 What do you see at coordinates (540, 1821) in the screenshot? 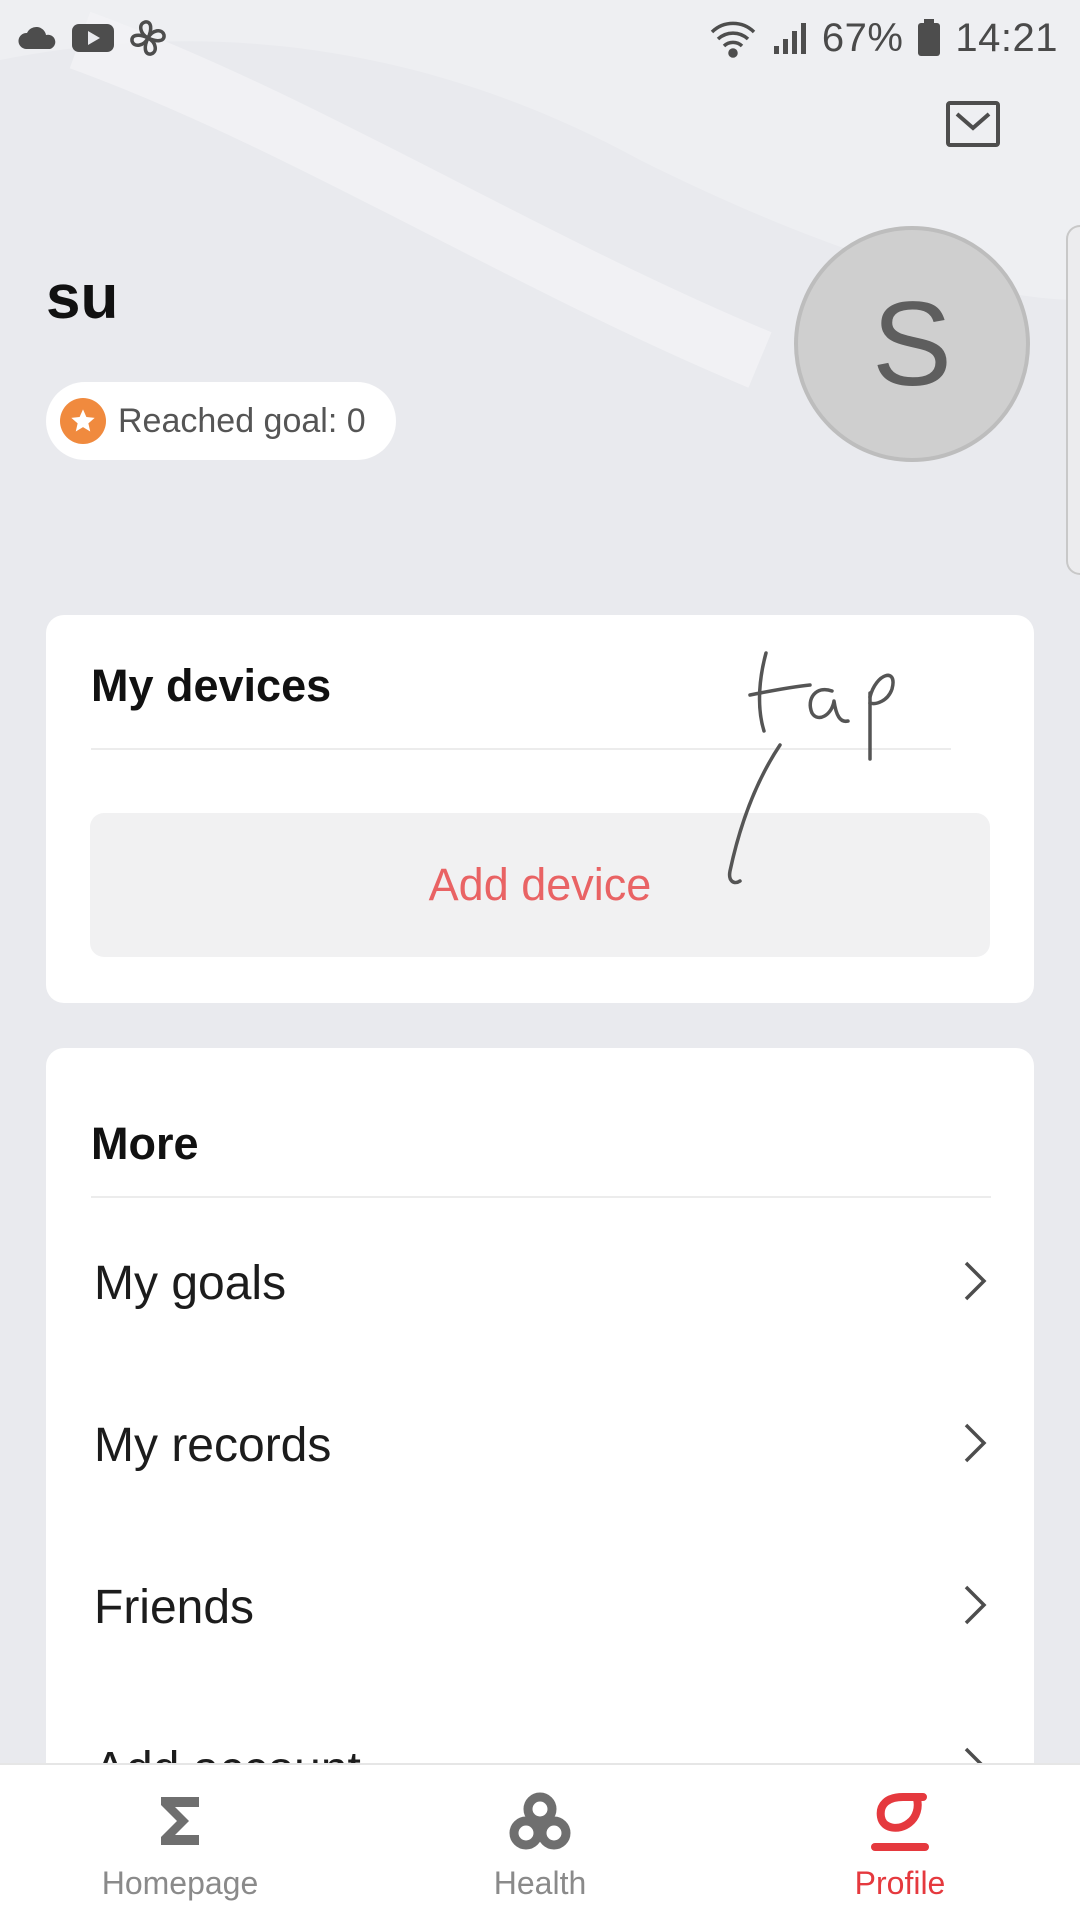
I see `health-icon` at bounding box center [540, 1821].